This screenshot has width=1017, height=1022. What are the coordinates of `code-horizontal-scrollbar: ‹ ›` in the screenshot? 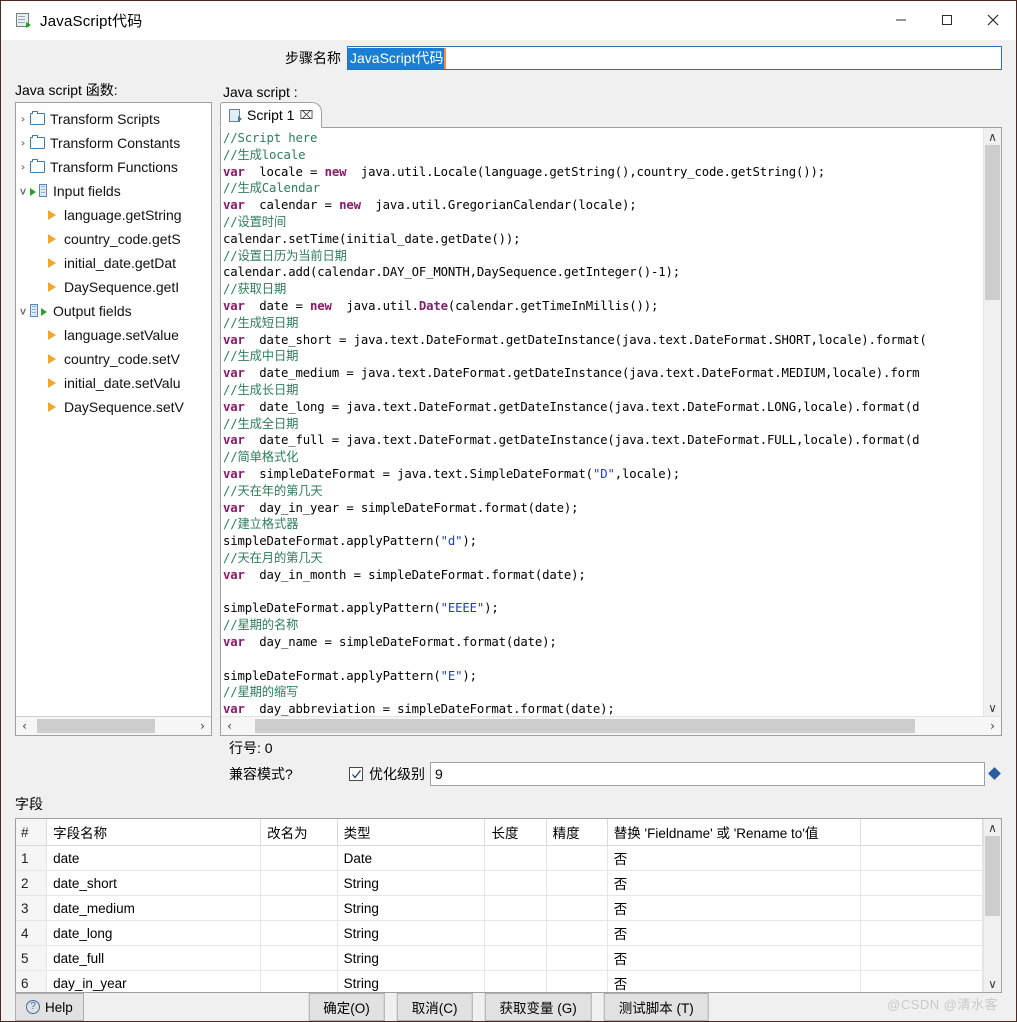 It's located at (611, 725).